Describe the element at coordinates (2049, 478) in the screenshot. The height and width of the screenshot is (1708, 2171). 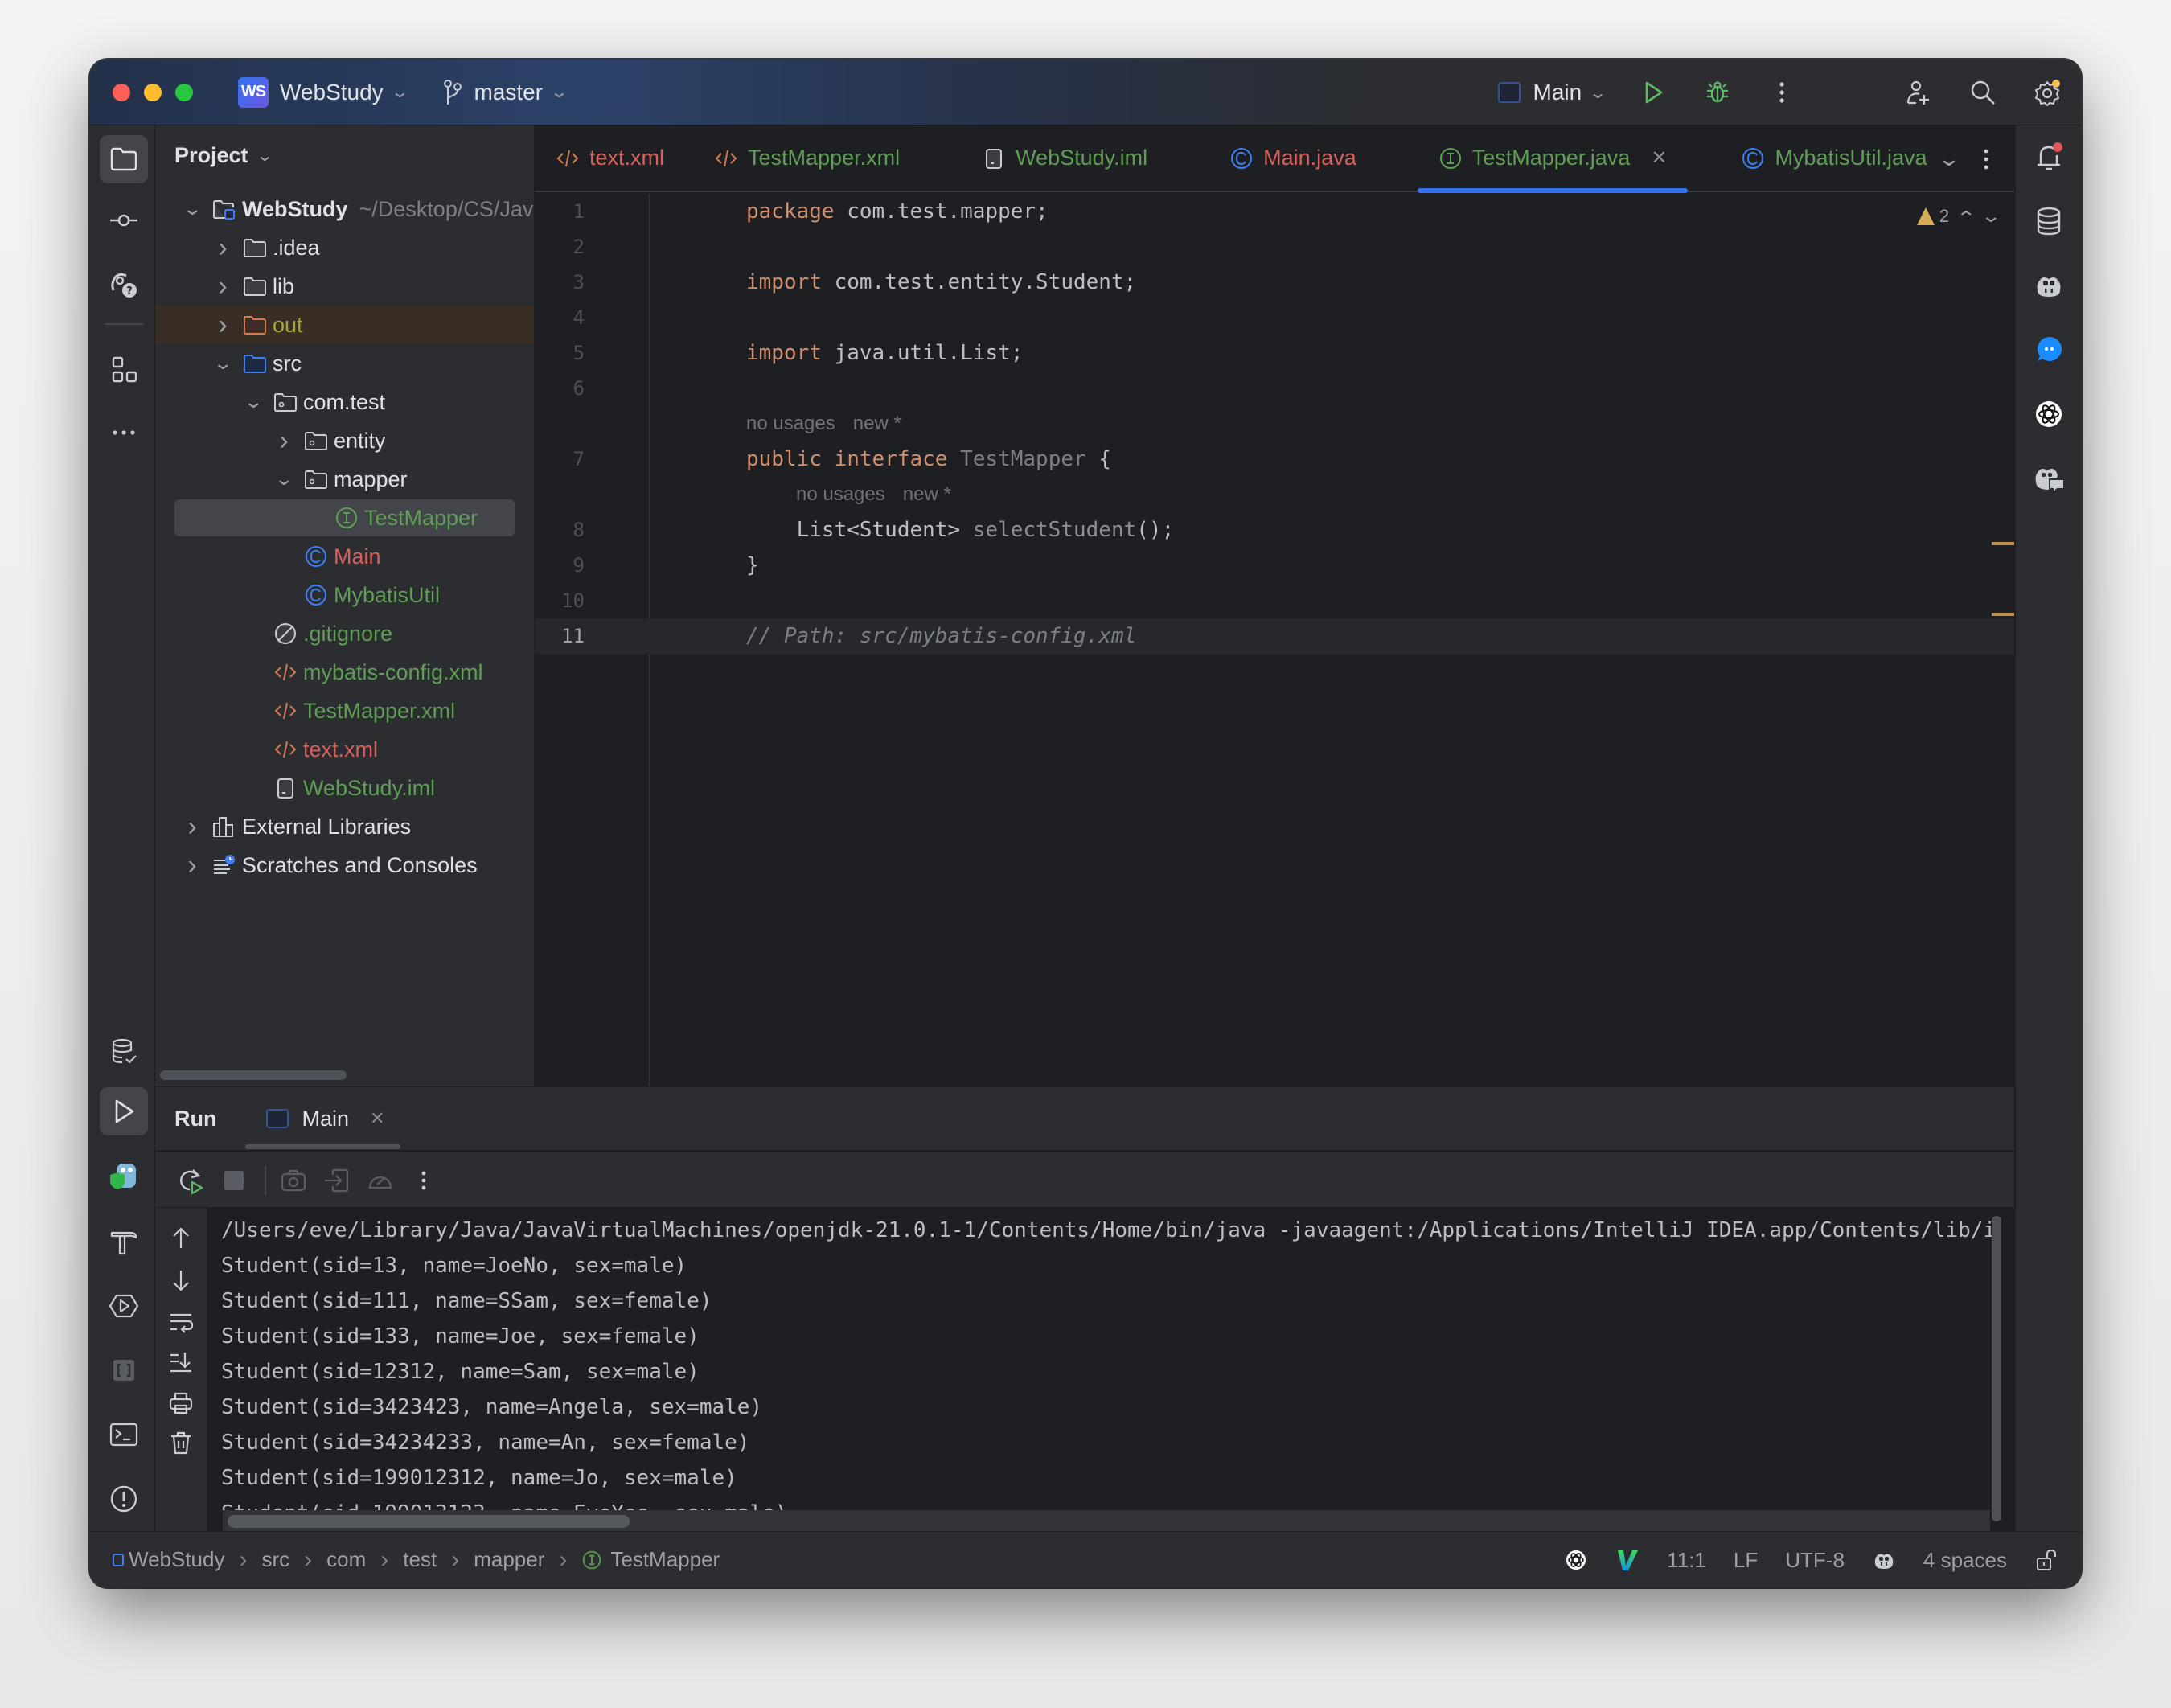
I see `copilot-chat-button` at that location.